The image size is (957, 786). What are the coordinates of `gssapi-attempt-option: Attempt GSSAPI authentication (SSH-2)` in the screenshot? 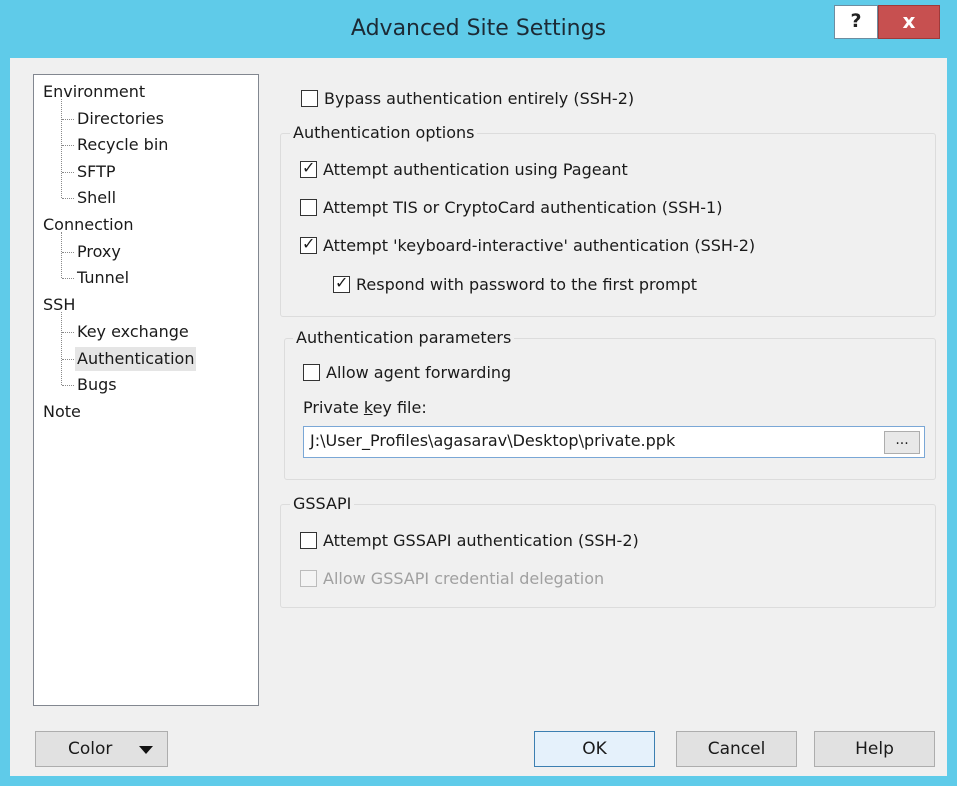 It's located at (469, 540).